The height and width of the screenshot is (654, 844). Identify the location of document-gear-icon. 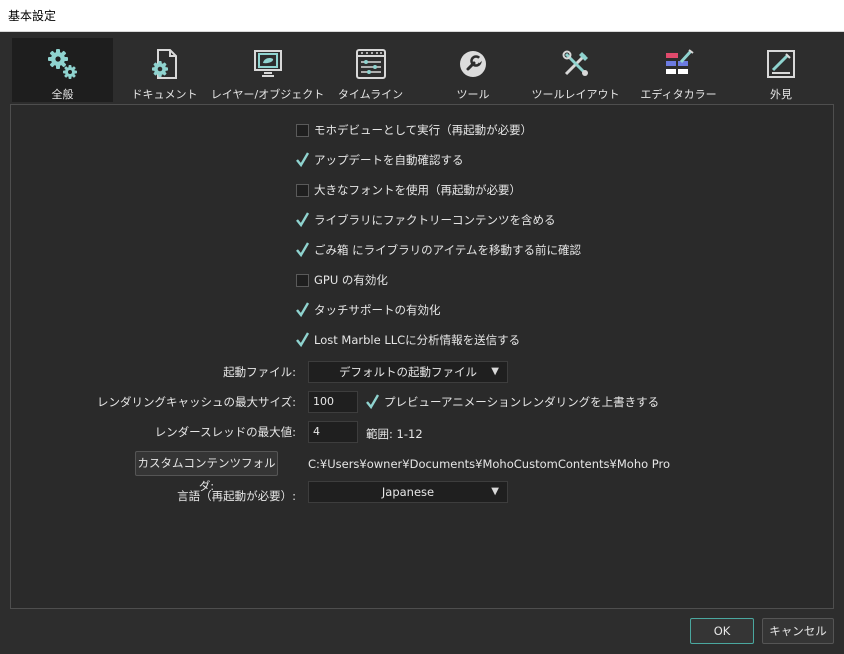
(165, 64).